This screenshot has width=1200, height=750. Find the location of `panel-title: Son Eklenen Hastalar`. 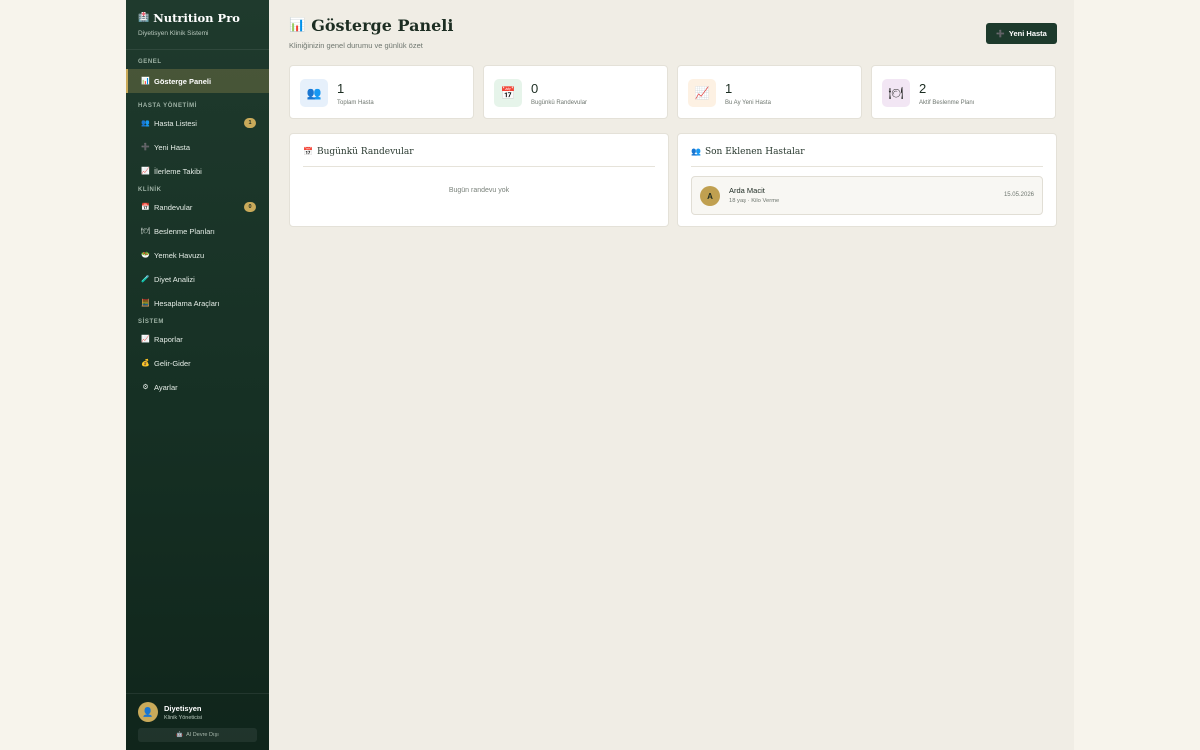

panel-title: Son Eklenen Hastalar is located at coordinates (754, 152).